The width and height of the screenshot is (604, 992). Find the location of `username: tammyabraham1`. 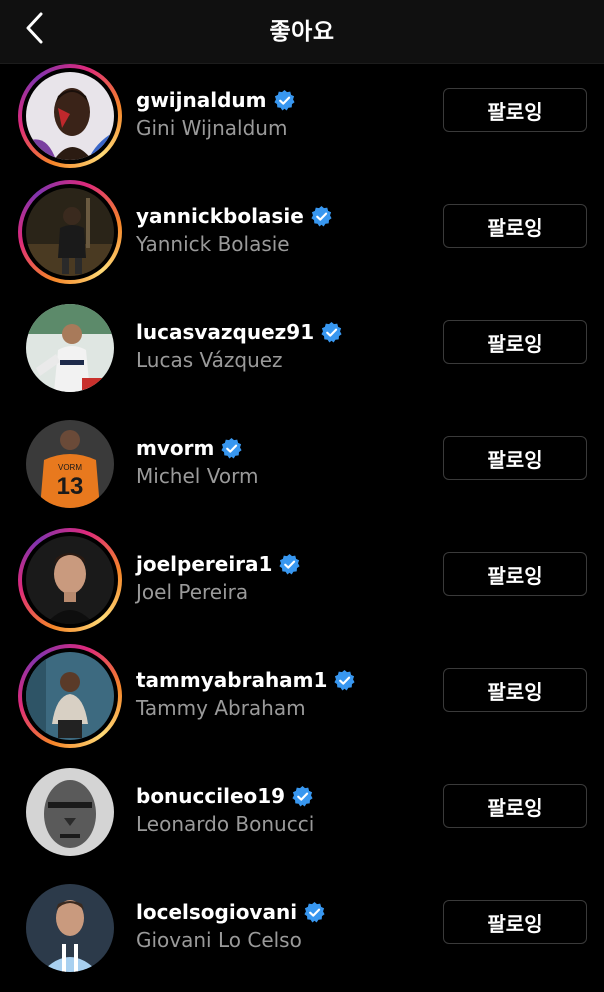

username: tammyabraham1 is located at coordinates (231, 680).